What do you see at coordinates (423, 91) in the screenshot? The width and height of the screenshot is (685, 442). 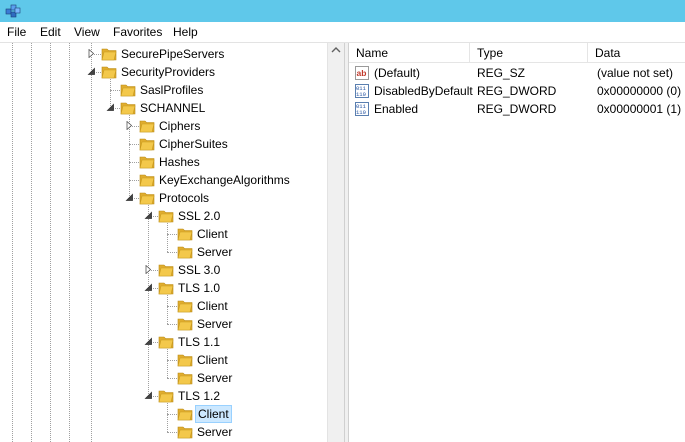 I see `value-name: DisabledByDefault` at bounding box center [423, 91].